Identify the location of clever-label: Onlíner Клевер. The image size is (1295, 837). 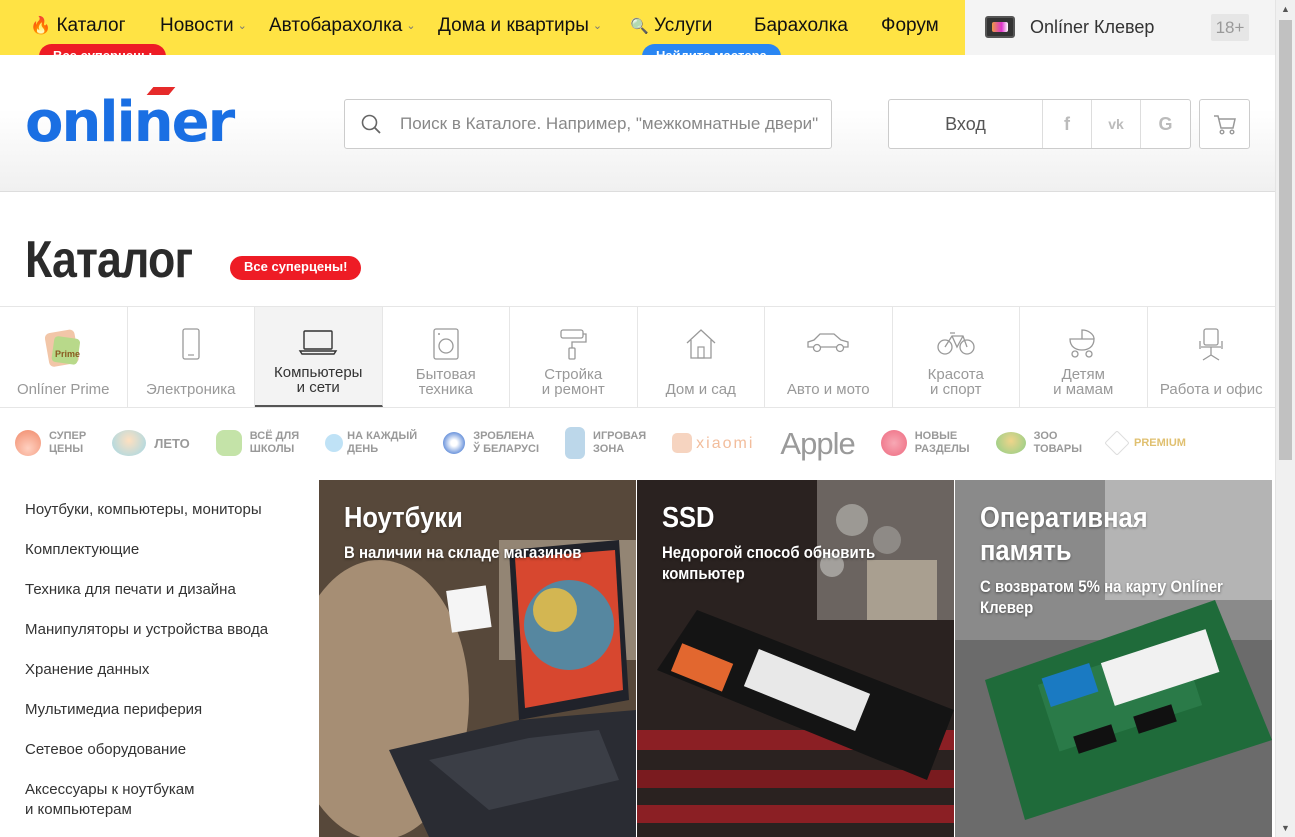
(1092, 27).